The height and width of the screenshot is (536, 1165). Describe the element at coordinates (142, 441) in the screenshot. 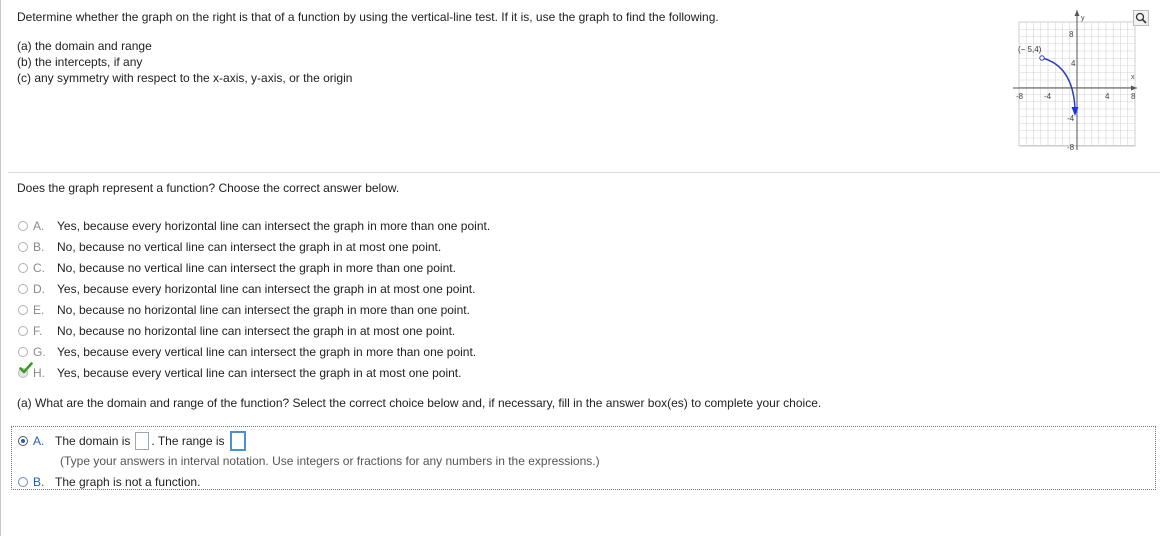

I see `domain-input` at that location.